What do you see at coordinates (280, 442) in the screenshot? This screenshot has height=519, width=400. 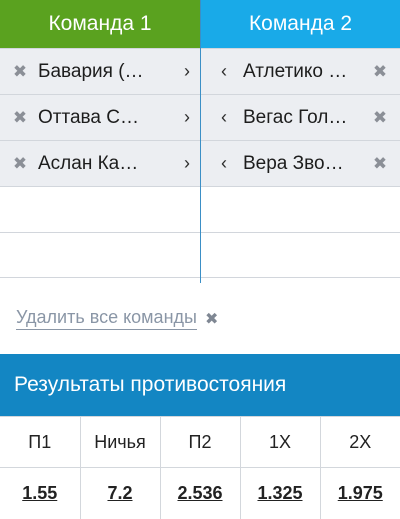 I see `odds-column-header: 1Х` at bounding box center [280, 442].